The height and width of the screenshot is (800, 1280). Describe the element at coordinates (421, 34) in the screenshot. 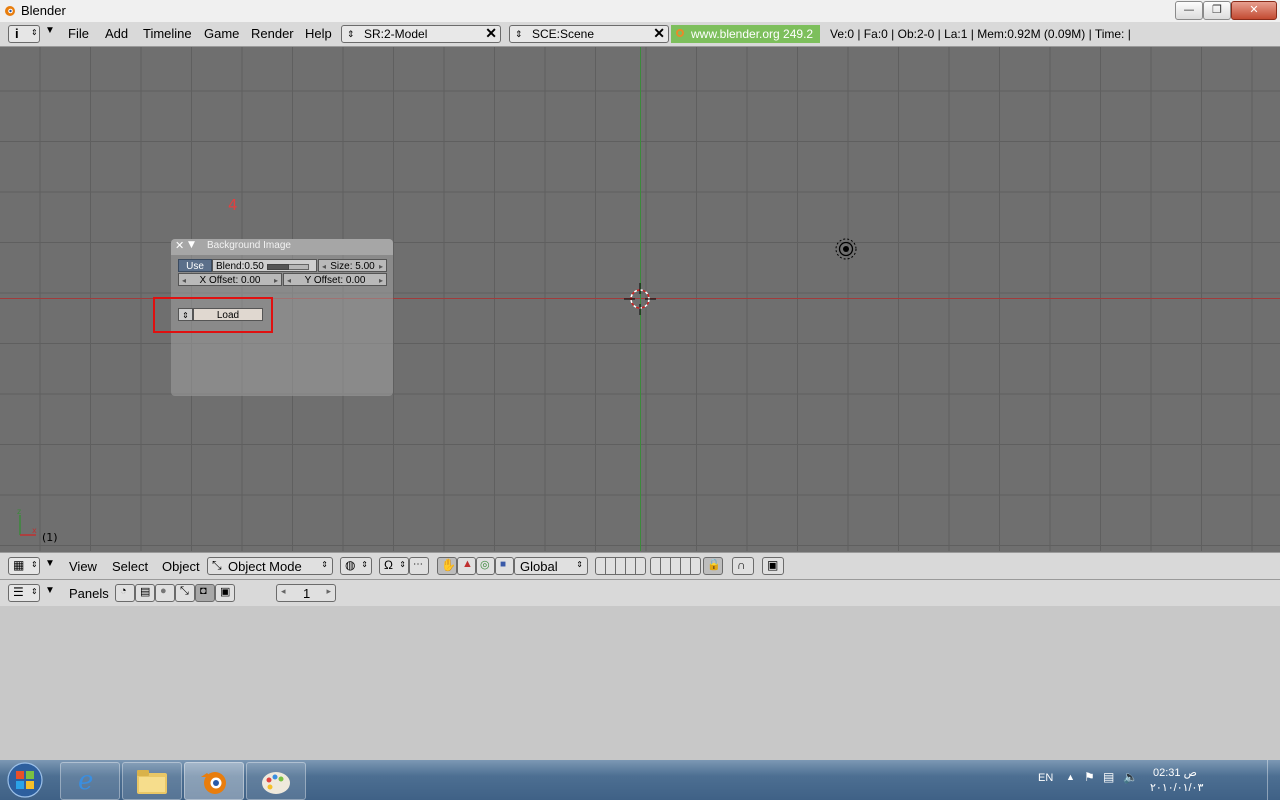

I see `screen-selector: ⇕ SR:2-Model ✕` at that location.